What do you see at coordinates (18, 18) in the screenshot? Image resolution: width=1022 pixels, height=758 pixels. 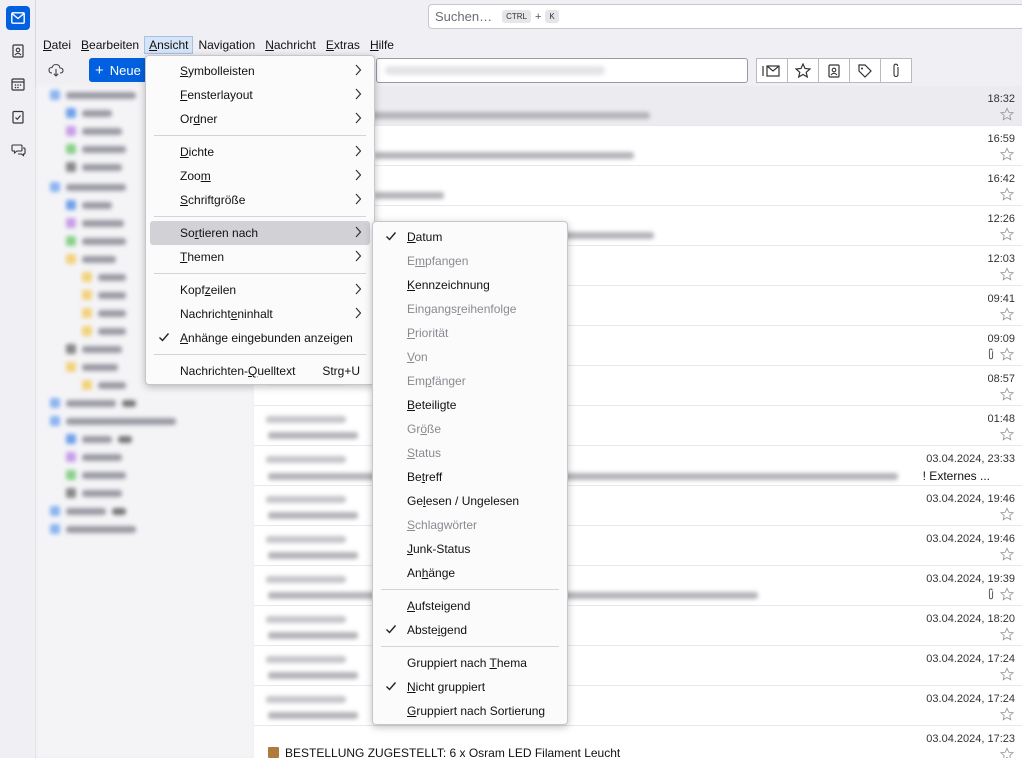 I see `mail-space-button` at bounding box center [18, 18].